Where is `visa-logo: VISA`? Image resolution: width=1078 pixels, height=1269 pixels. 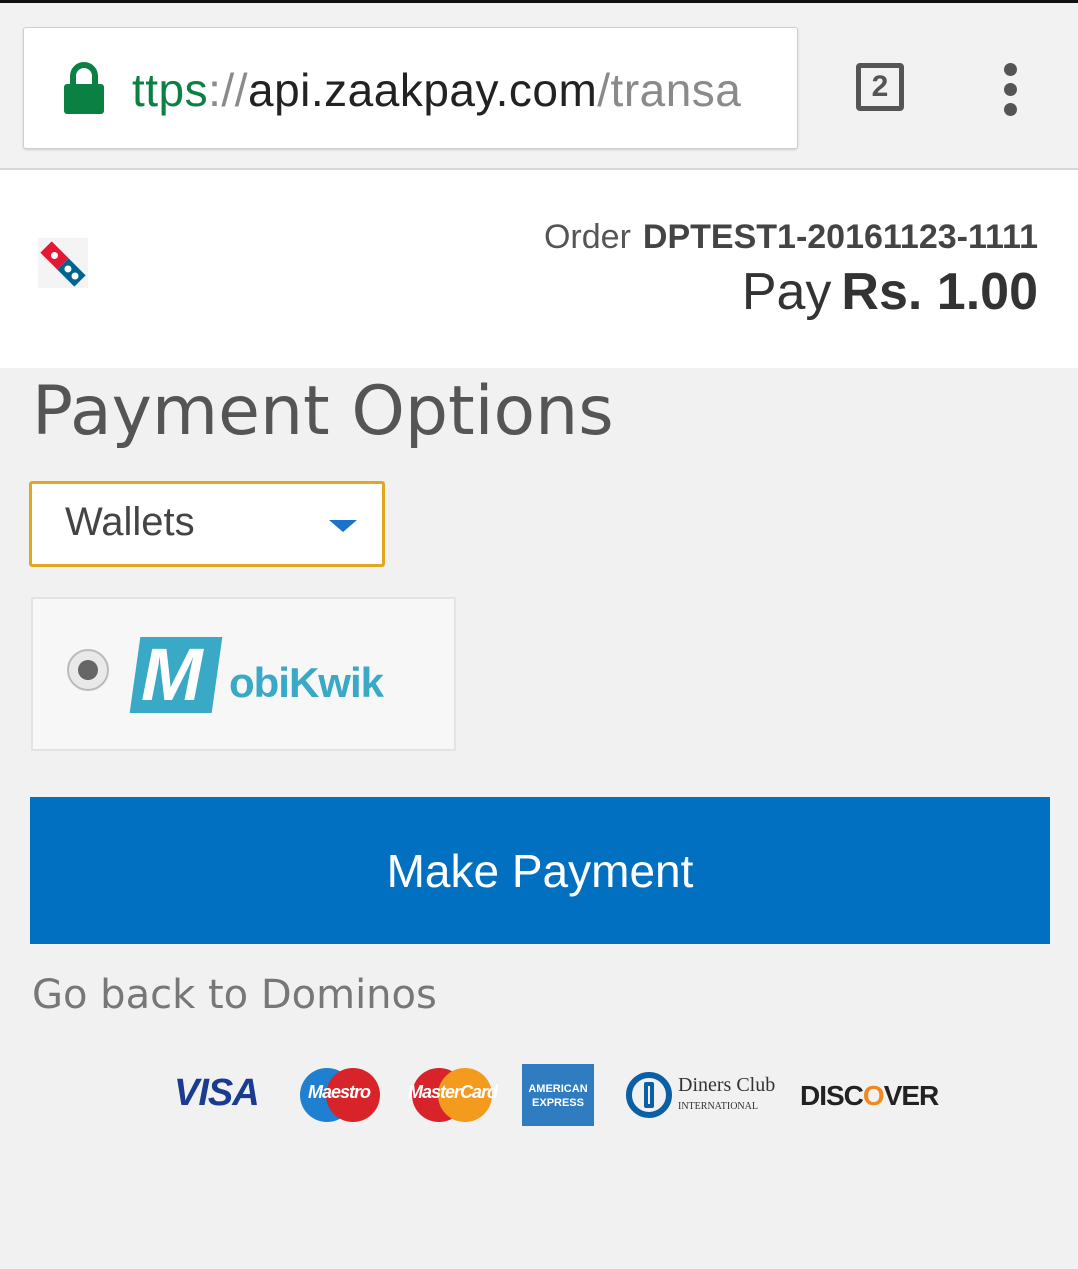 visa-logo: VISA is located at coordinates (217, 1093).